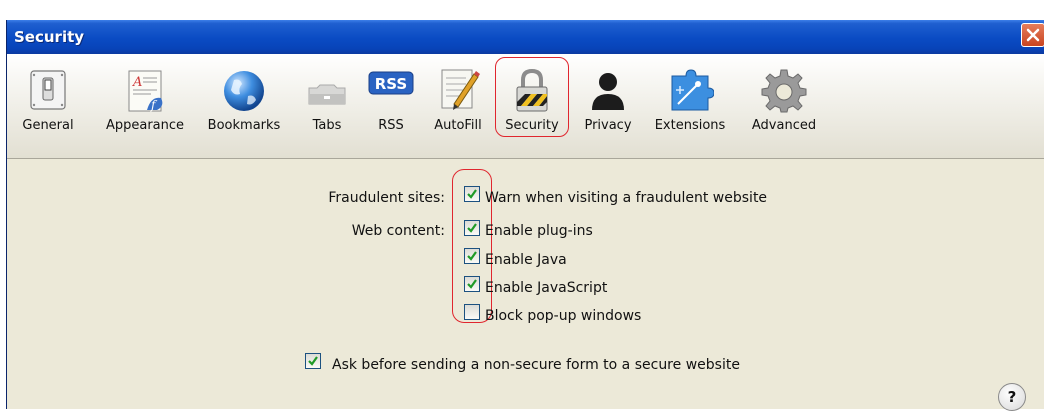 This screenshot has height=411, width=1044. I want to click on tab-bookmarks: Bookmarks, so click(244, 106).